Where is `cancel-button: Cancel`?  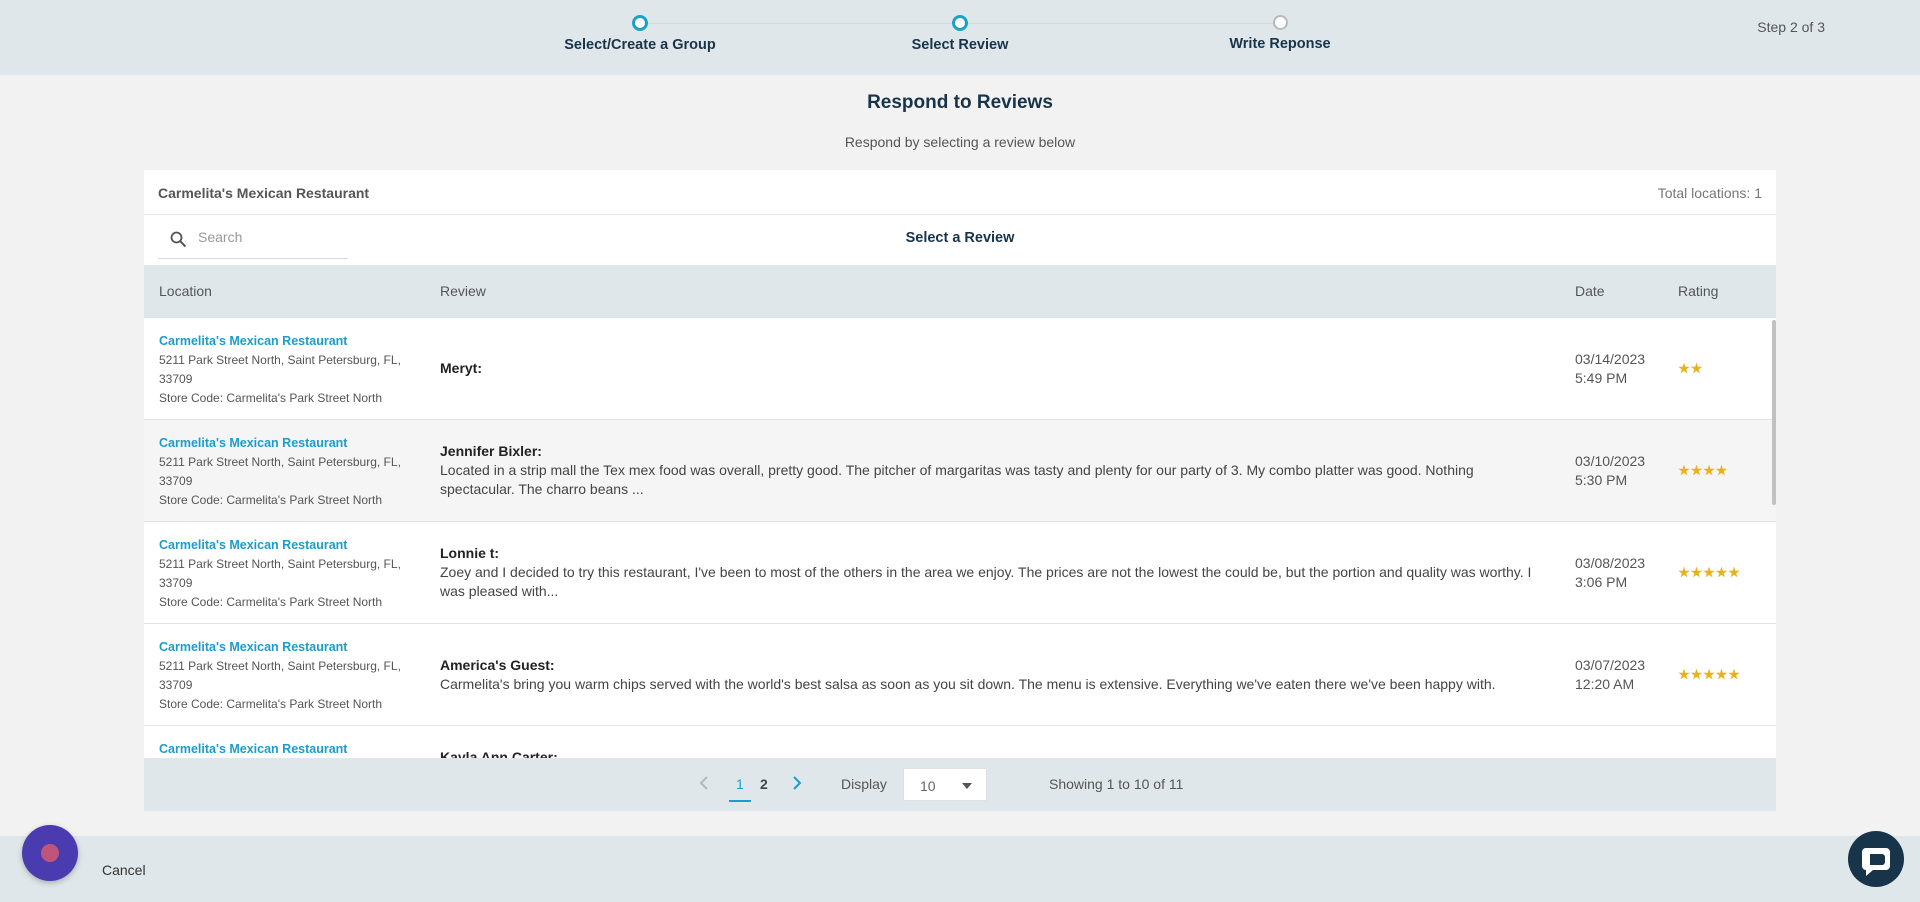 cancel-button: Cancel is located at coordinates (124, 870).